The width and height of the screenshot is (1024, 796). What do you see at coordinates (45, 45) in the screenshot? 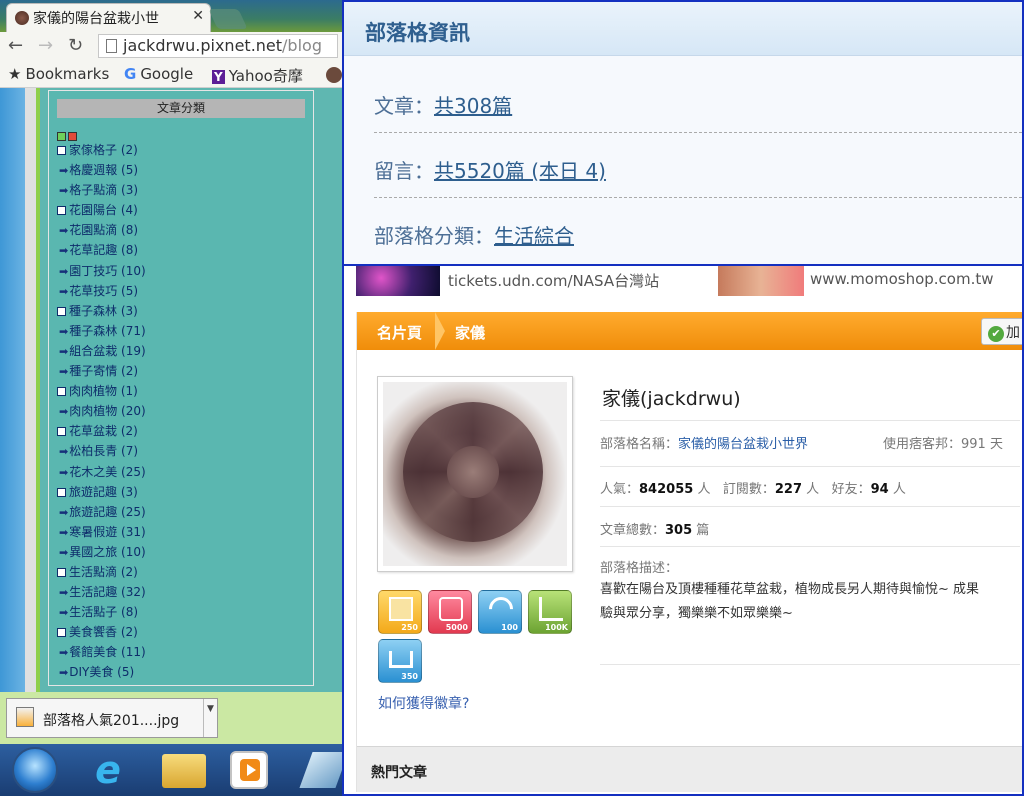
I see `forward-icon: →` at bounding box center [45, 45].